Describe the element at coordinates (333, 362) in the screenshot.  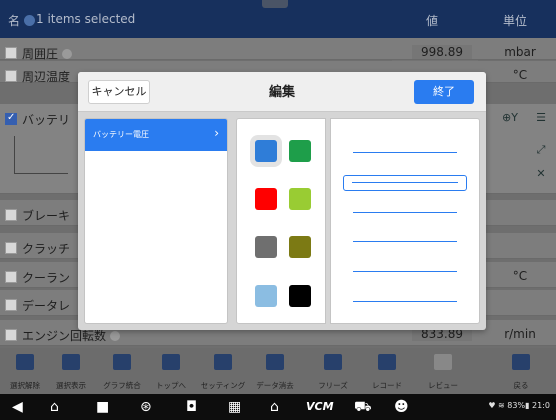
I see `freeze-icon` at that location.